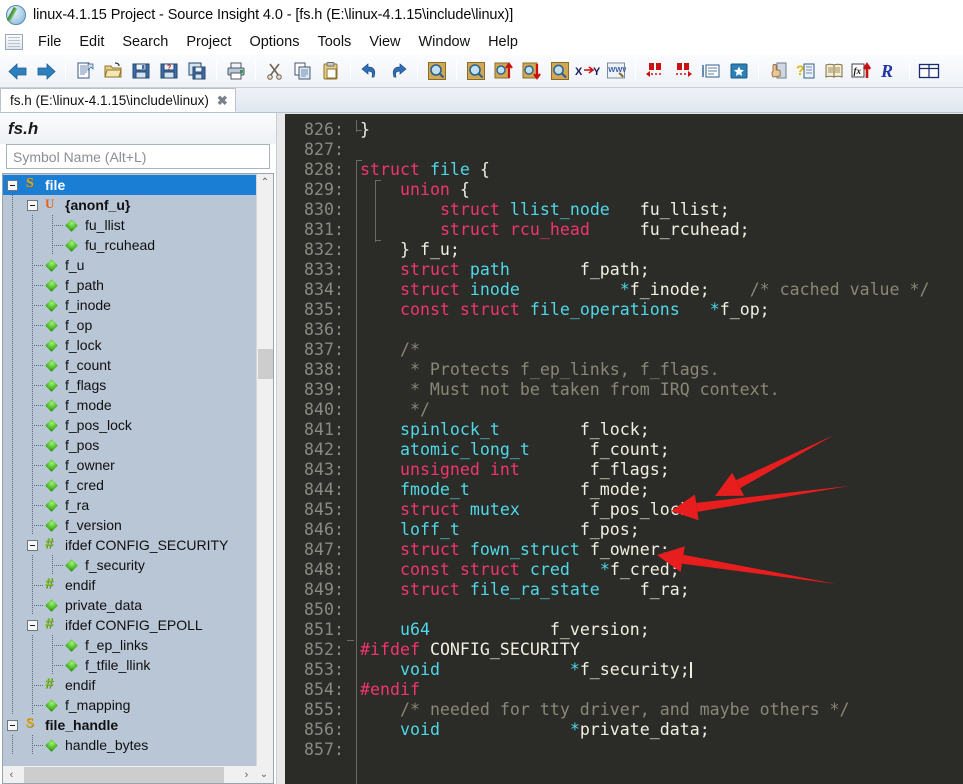 This screenshot has height=784, width=963. Describe the element at coordinates (129, 225) in the screenshot. I see `tree-item-fu_llist: fu_llist` at that location.